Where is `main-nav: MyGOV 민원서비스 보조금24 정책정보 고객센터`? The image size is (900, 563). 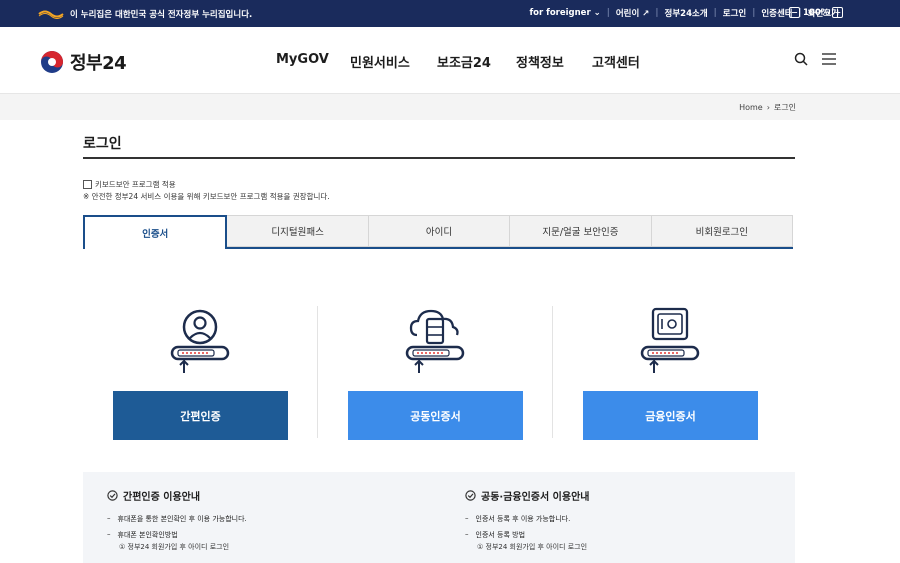 main-nav: MyGOV 민원서비스 보조금24 정책정보 고객센터 is located at coordinates (458, 61).